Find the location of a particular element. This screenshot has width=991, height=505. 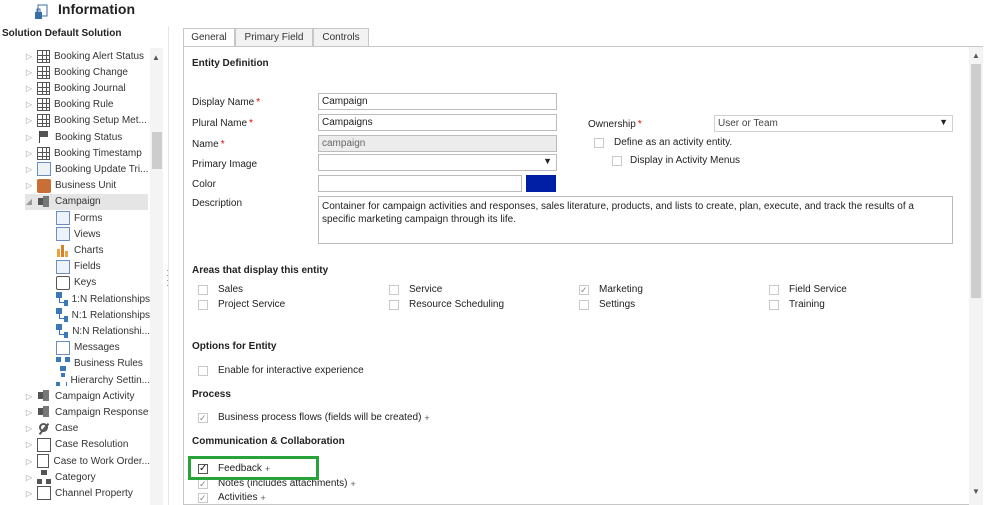

area-field-service: Field Service is located at coordinates (808, 289).